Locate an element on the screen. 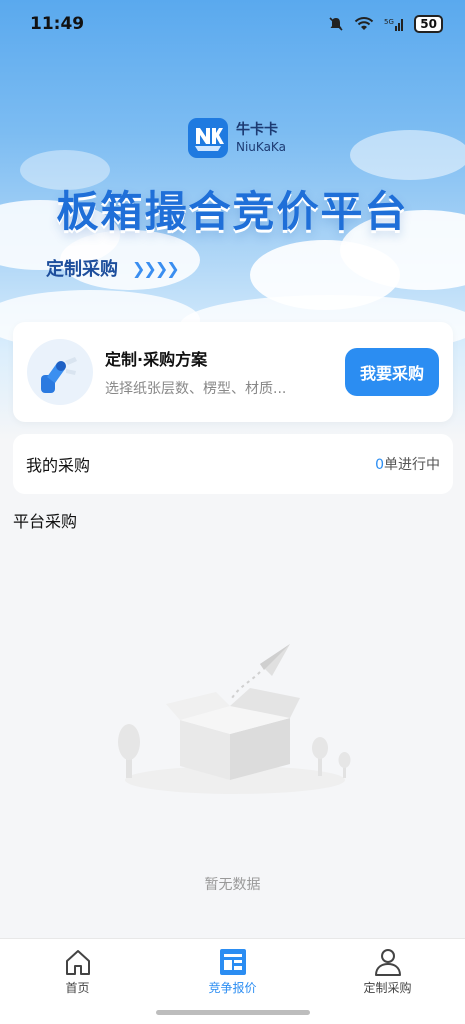 The height and width of the screenshot is (1024, 465). tab-custom: 定制采购 is located at coordinates (387, 981).